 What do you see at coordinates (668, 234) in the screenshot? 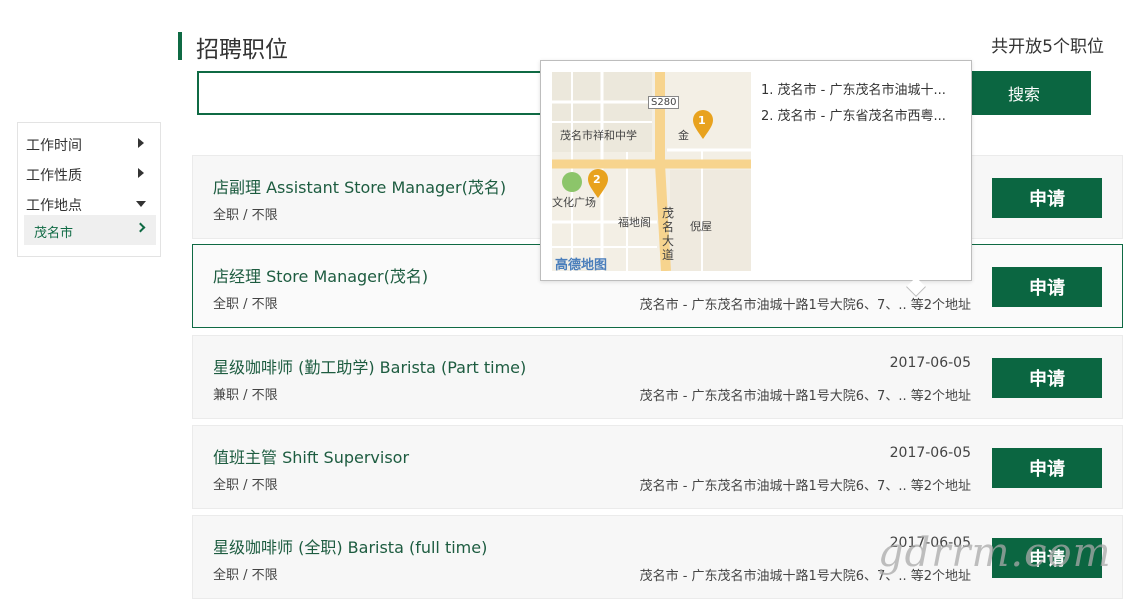
I see `map-label-avenue: 茂名大道` at bounding box center [668, 234].